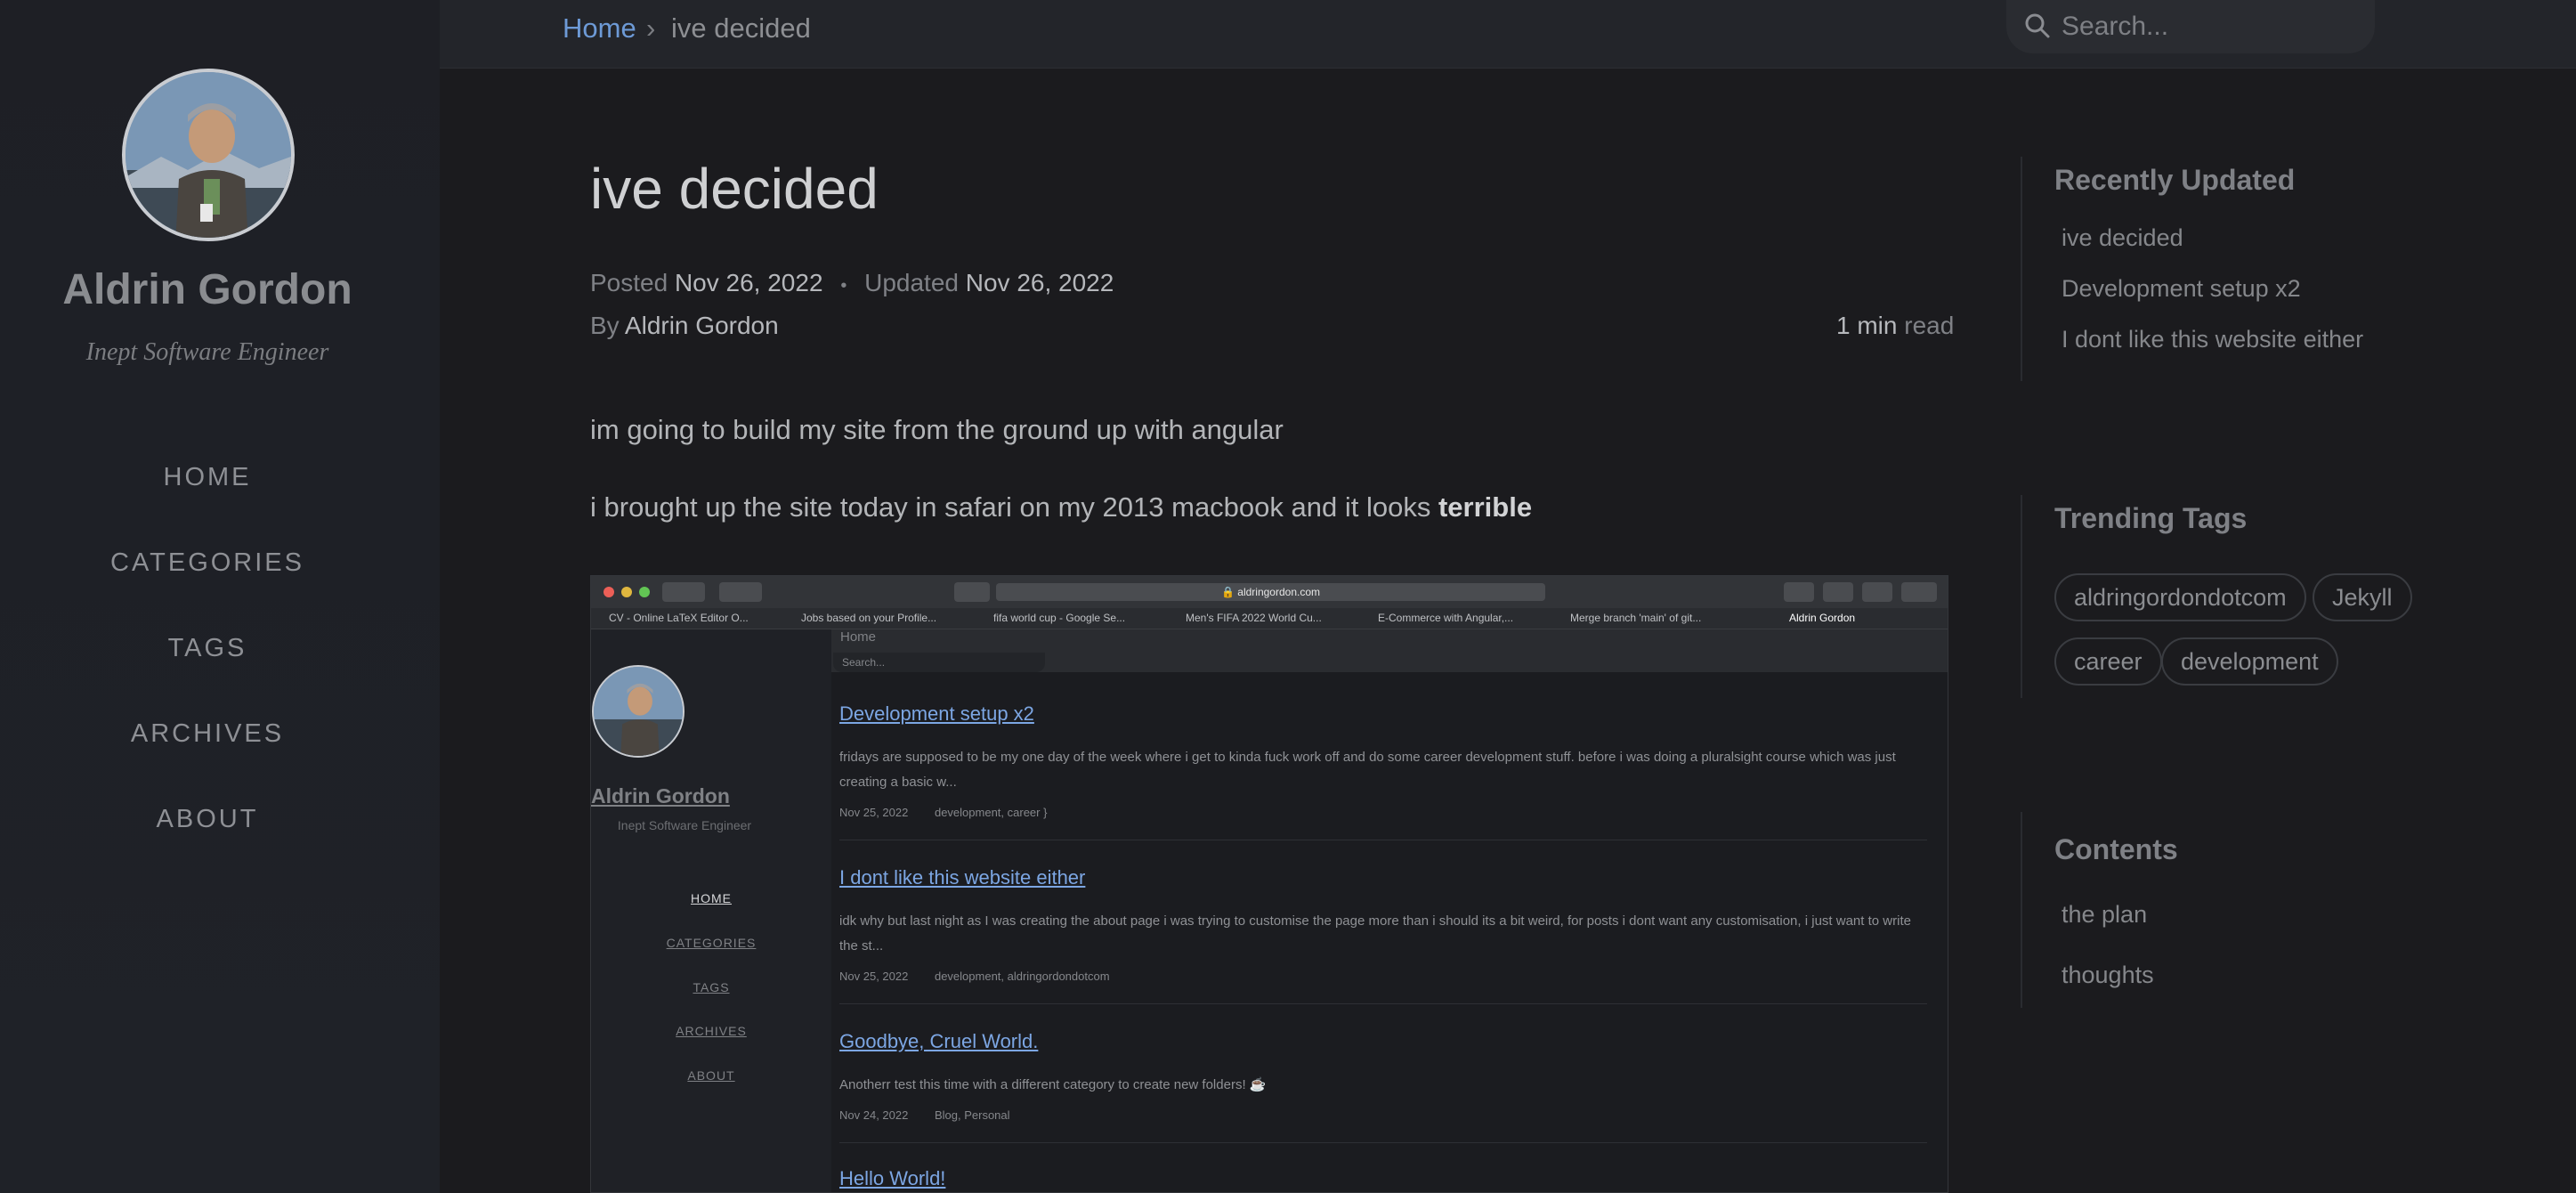 This screenshot has height=1193, width=2576. I want to click on download-icon, so click(1838, 592).